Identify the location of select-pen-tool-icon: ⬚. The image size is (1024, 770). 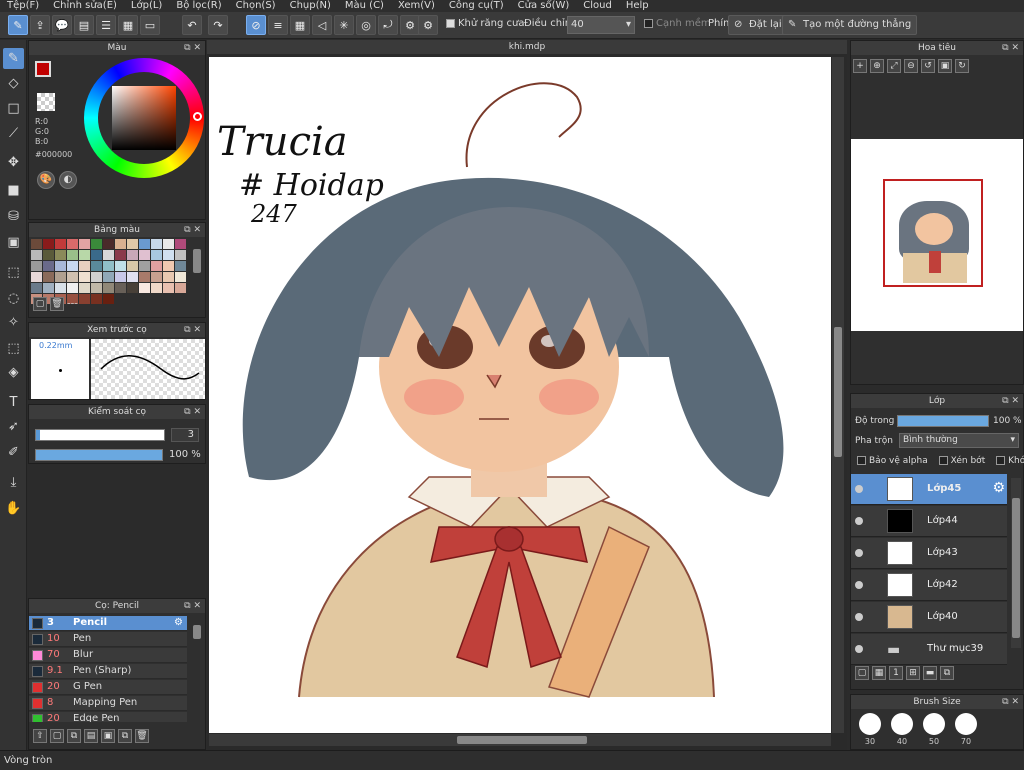
(13, 348).